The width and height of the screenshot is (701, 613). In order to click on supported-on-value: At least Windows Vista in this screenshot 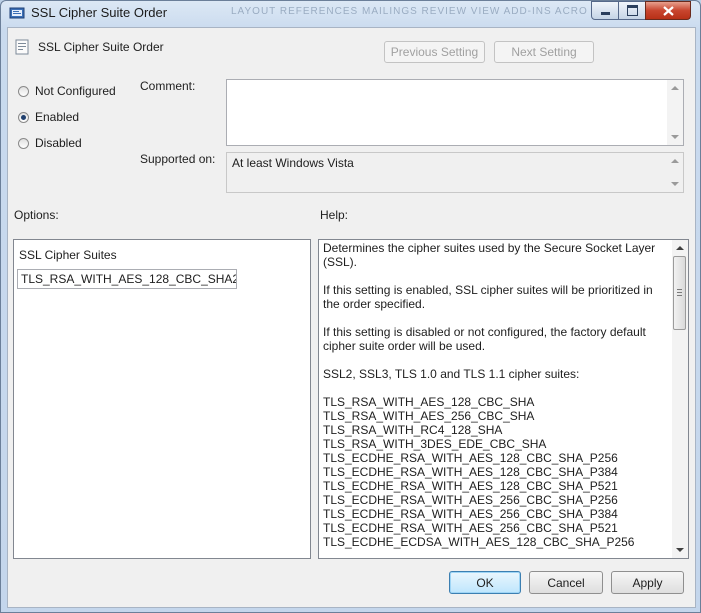, I will do `click(293, 163)`.